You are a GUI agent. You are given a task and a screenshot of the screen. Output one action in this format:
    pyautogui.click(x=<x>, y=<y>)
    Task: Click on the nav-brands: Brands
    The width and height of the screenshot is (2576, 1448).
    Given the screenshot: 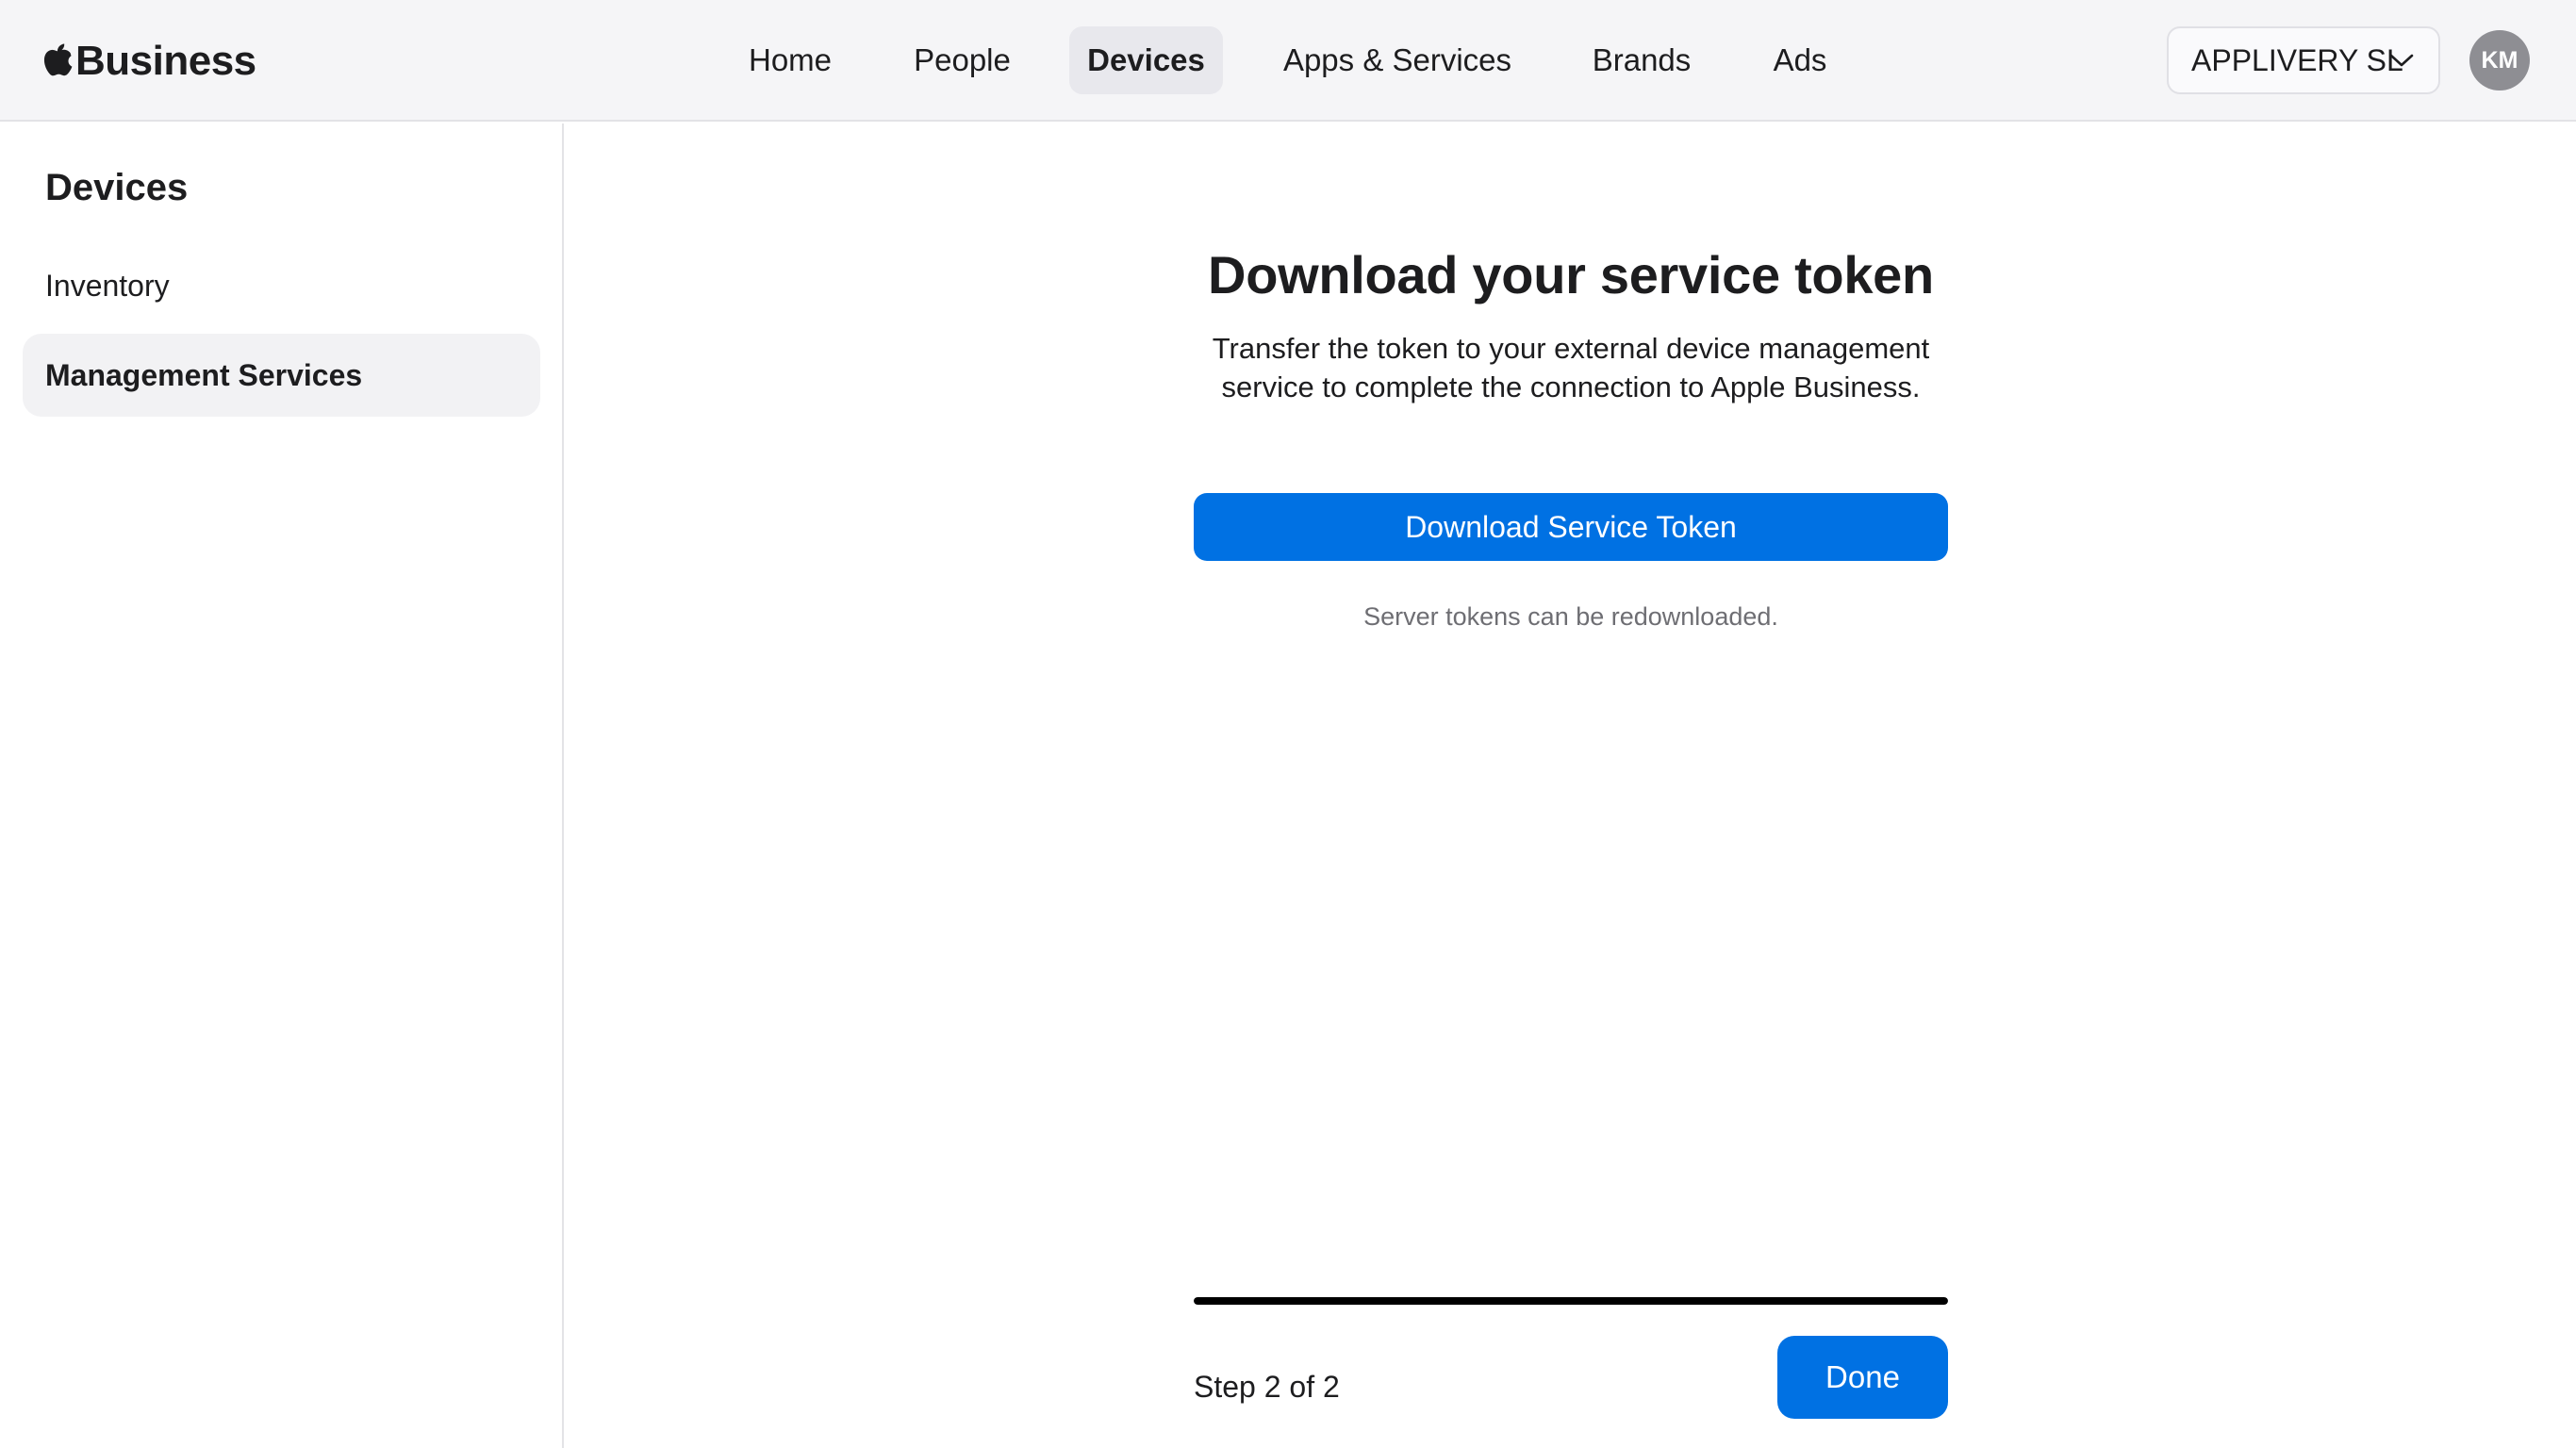 What is the action you would take?
    pyautogui.click(x=1641, y=60)
    